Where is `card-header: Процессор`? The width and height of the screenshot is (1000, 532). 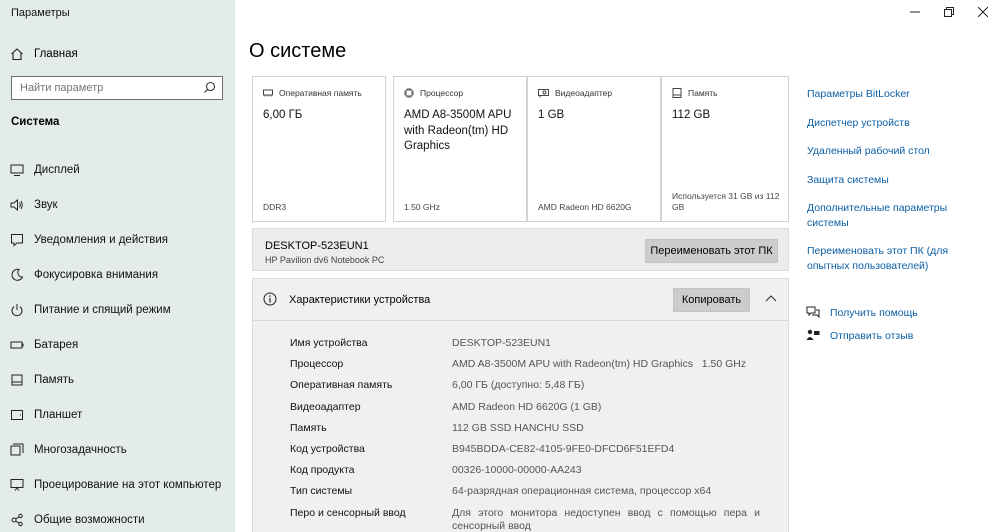 card-header: Процессор is located at coordinates (433, 93).